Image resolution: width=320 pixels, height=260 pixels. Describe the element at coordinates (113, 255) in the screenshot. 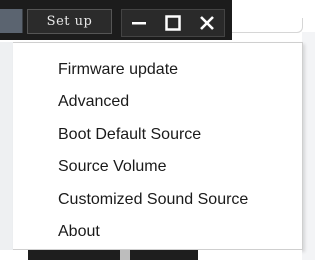

I see `bottom-dark-bar` at that location.